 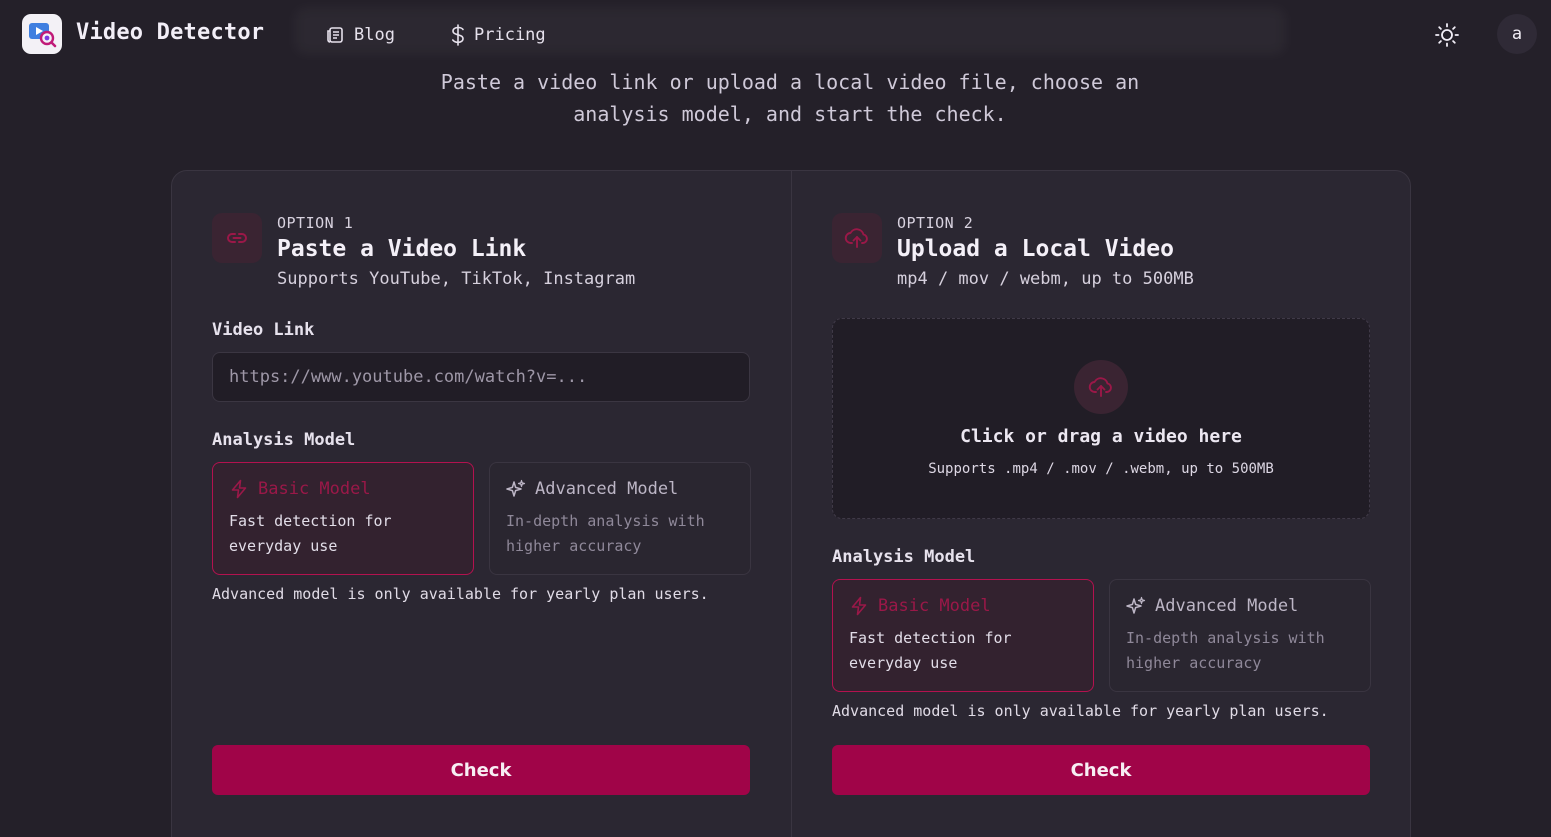 I want to click on video-search-logo-icon, so click(x=43, y=35).